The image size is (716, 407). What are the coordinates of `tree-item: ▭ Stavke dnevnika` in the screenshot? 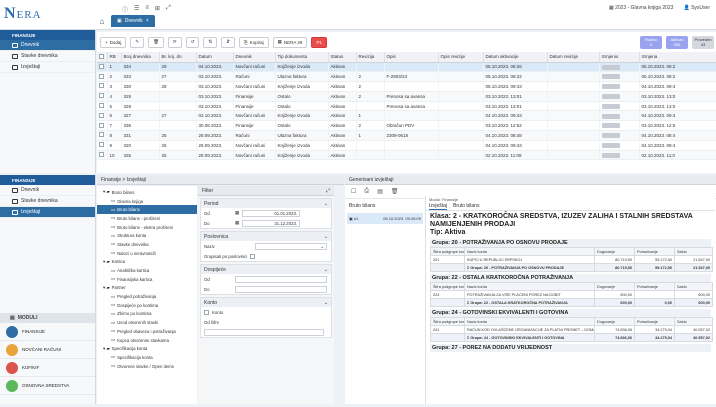 It's located at (147, 244).